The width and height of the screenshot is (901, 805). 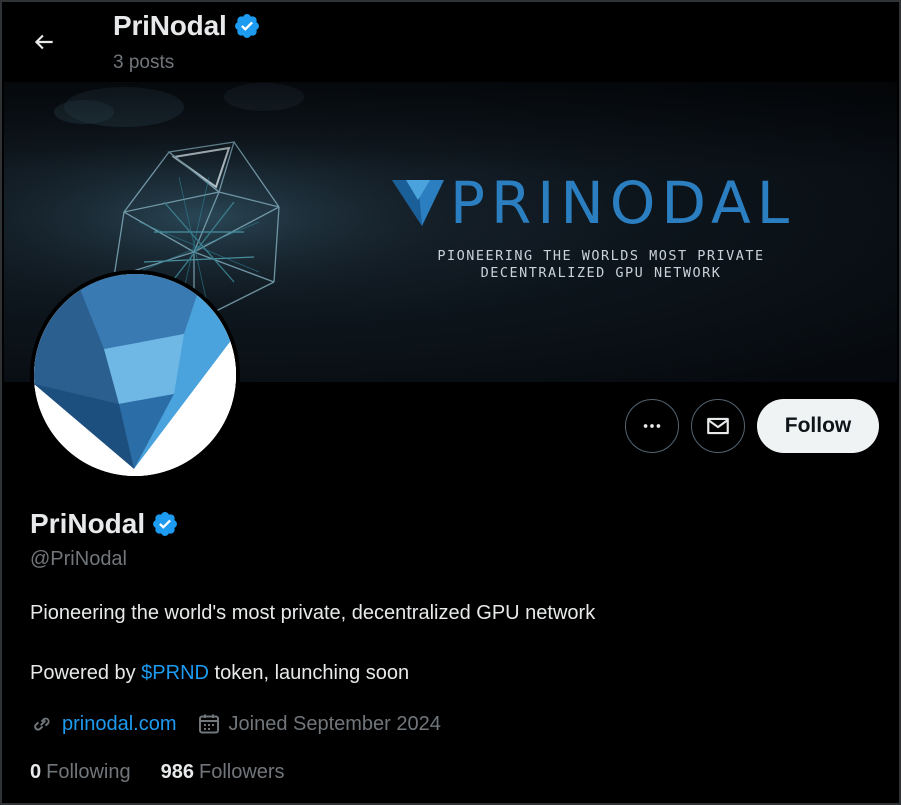 I want to click on bio-text-prefix: Powered by, so click(x=86, y=673).